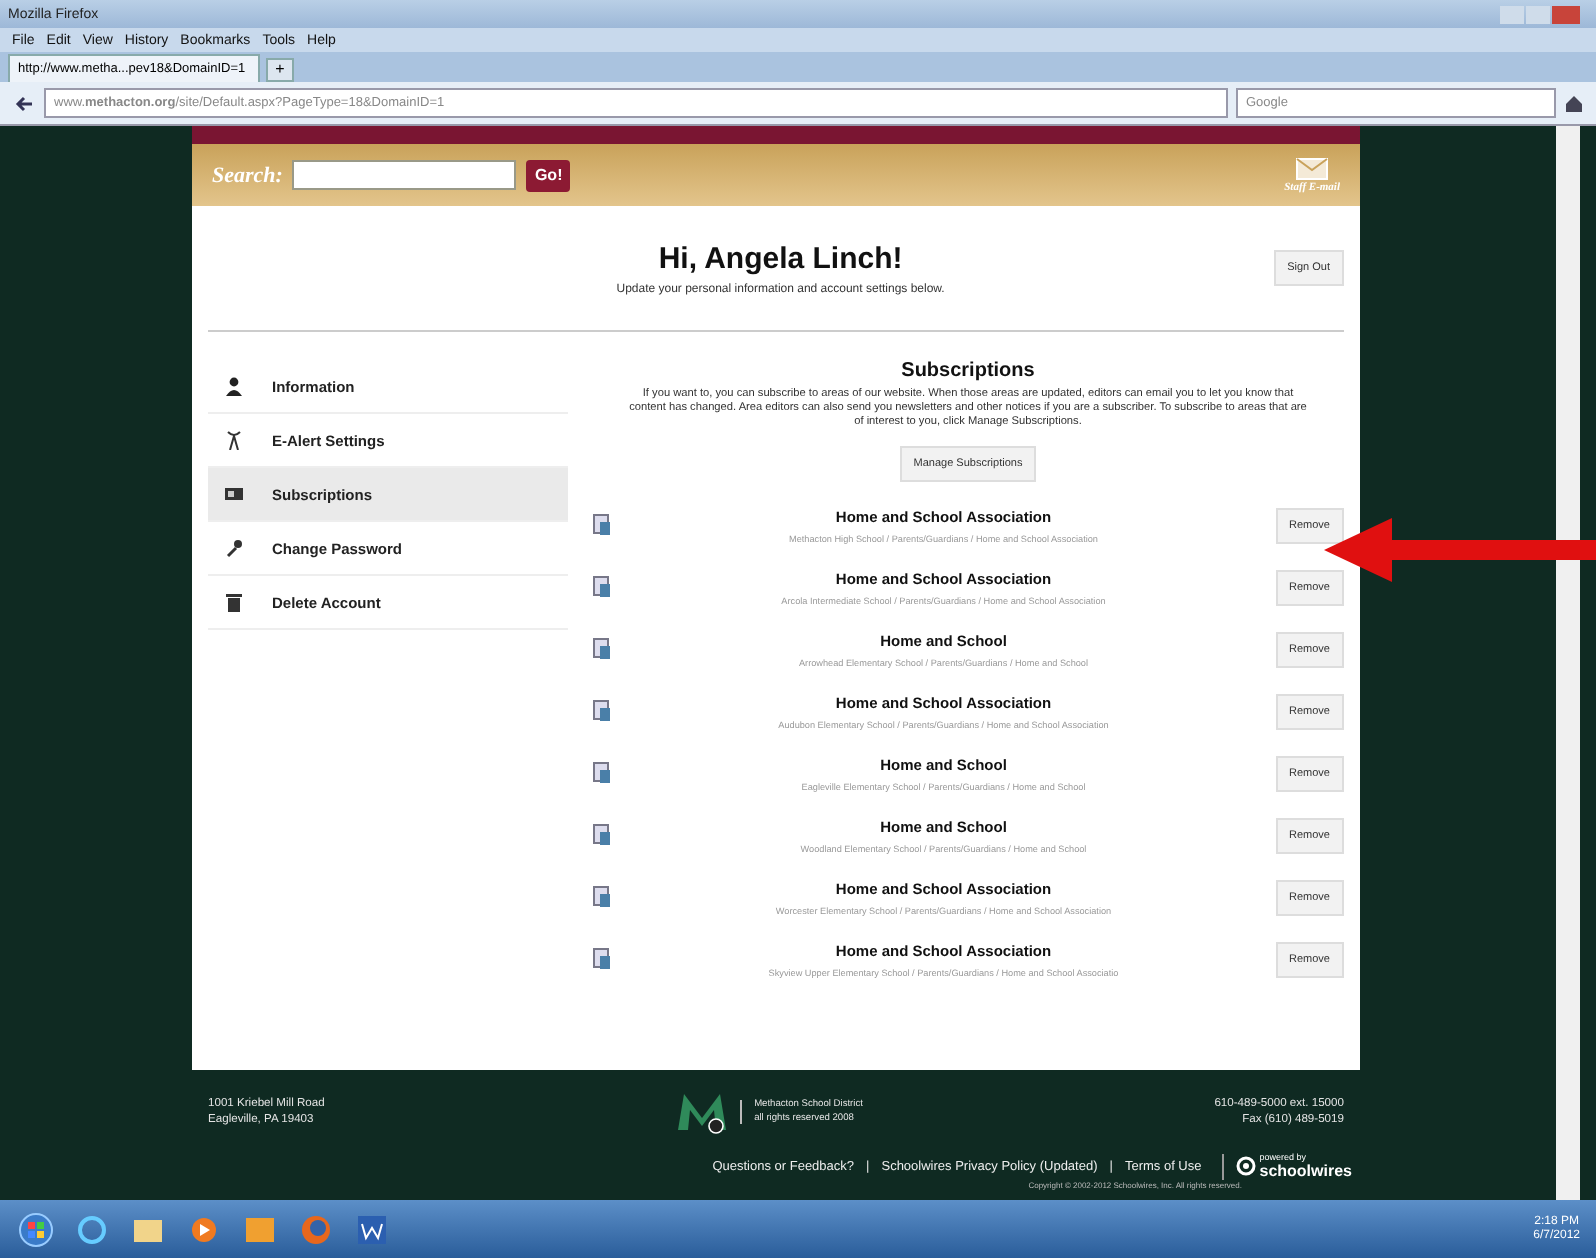  I want to click on card-icon, so click(234, 494).